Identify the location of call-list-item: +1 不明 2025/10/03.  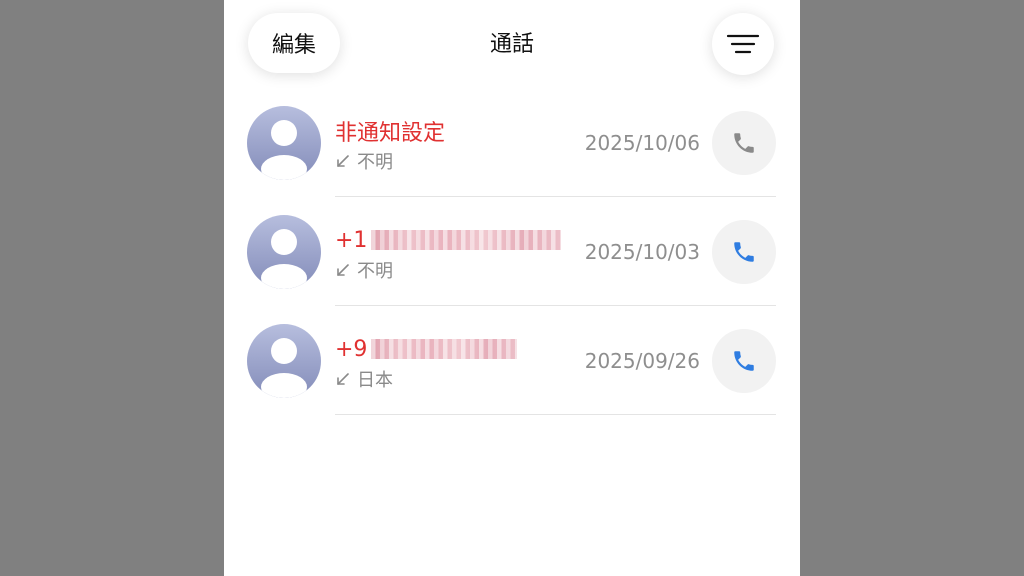
(512, 251).